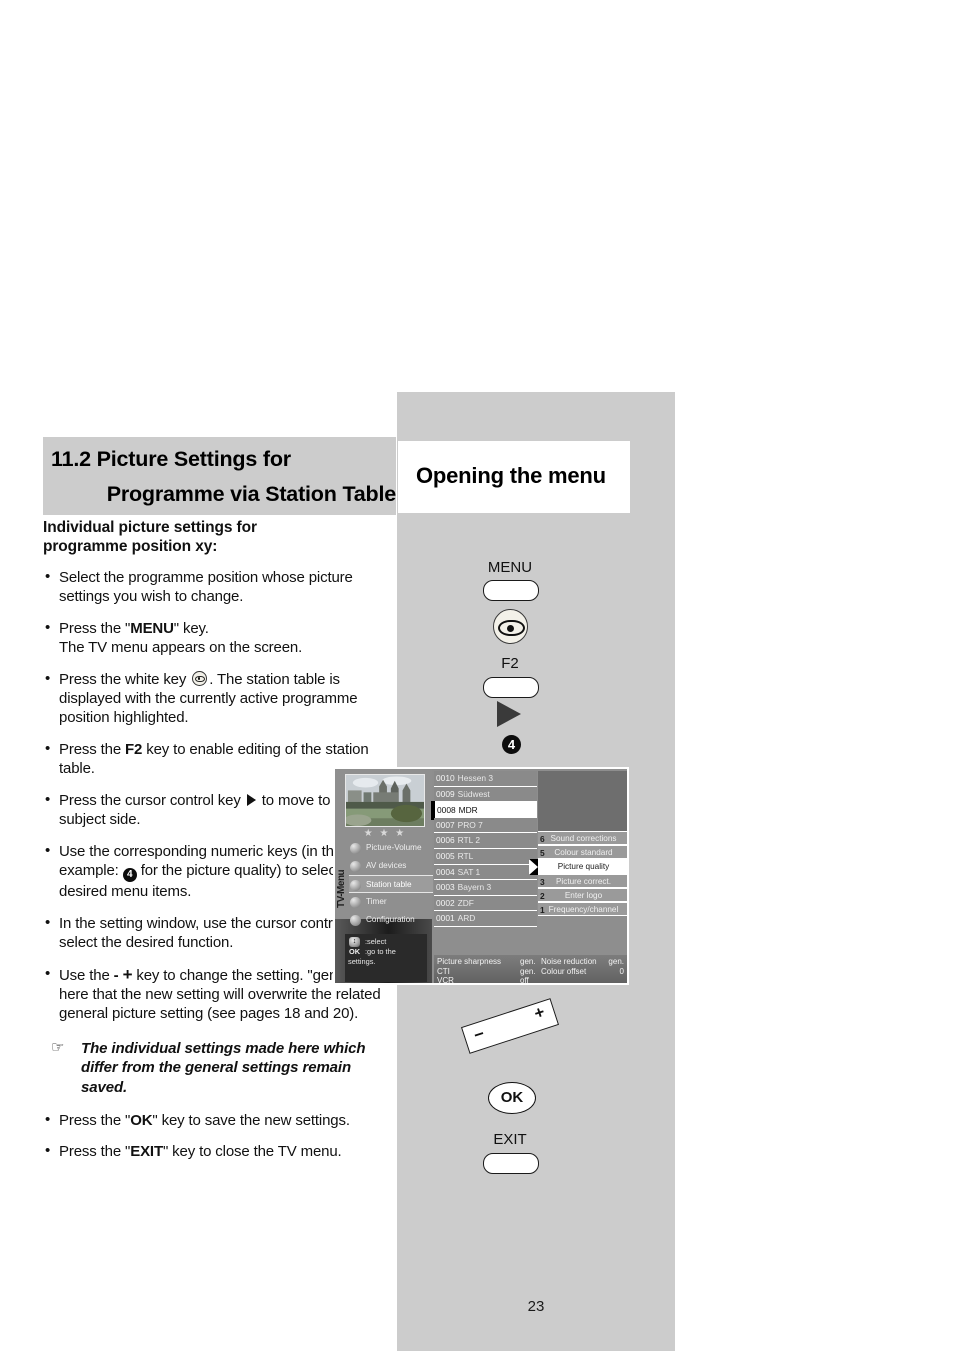 This screenshot has width=954, height=1351. Describe the element at coordinates (380, 951) in the screenshot. I see `hint-ok-text: :go to the` at that location.